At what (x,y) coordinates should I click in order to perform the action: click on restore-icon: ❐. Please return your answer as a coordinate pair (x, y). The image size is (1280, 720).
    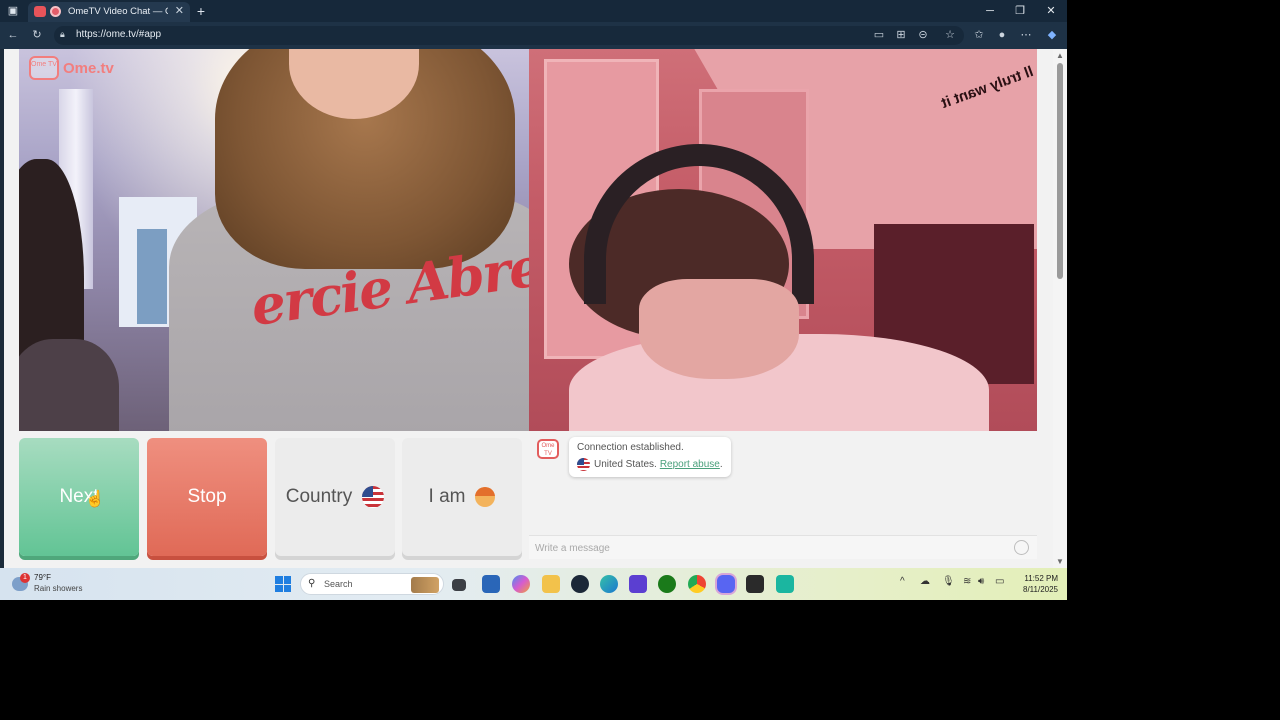
    Looking at the image, I should click on (1020, 11).